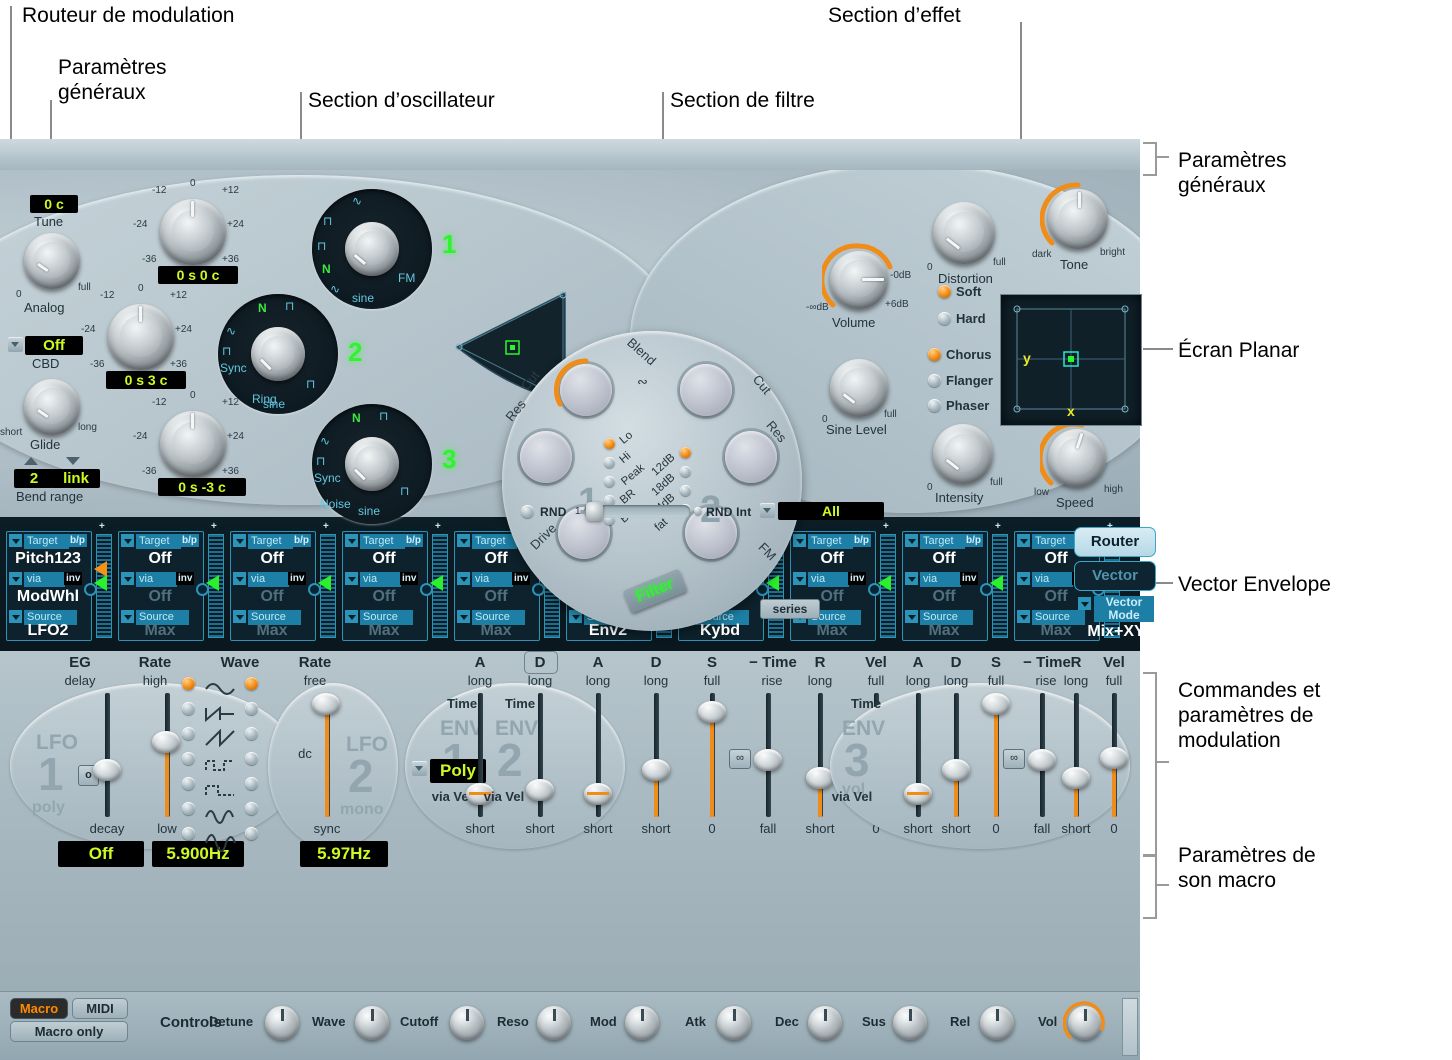 Image resolution: width=1452 pixels, height=1060 pixels. I want to click on filter-slope-led-24db, so click(685, 491).